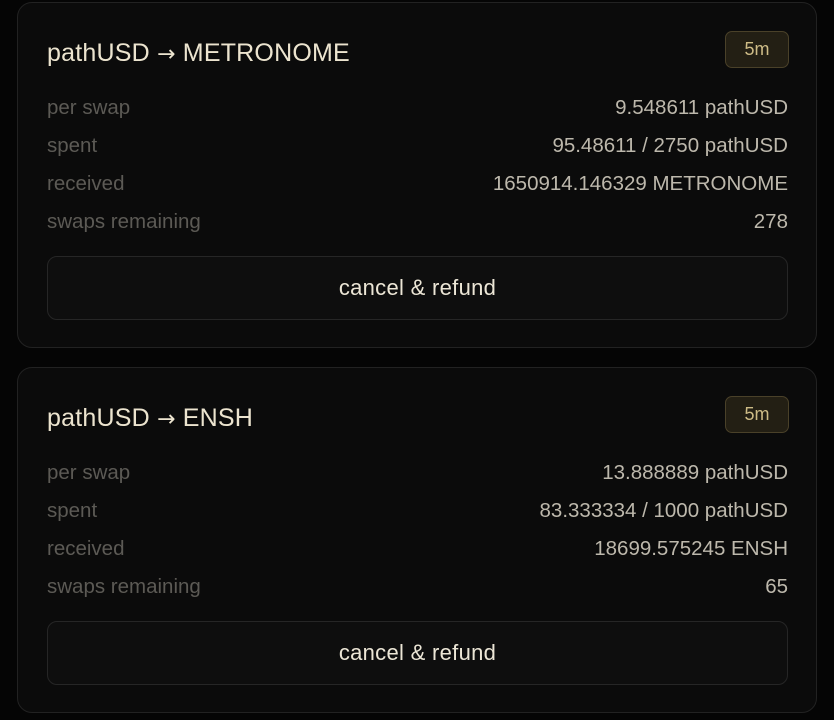 This screenshot has height=720, width=834. What do you see at coordinates (417, 549) in the screenshot?
I see `detail-row-received: received 18699.575245 ENSH` at bounding box center [417, 549].